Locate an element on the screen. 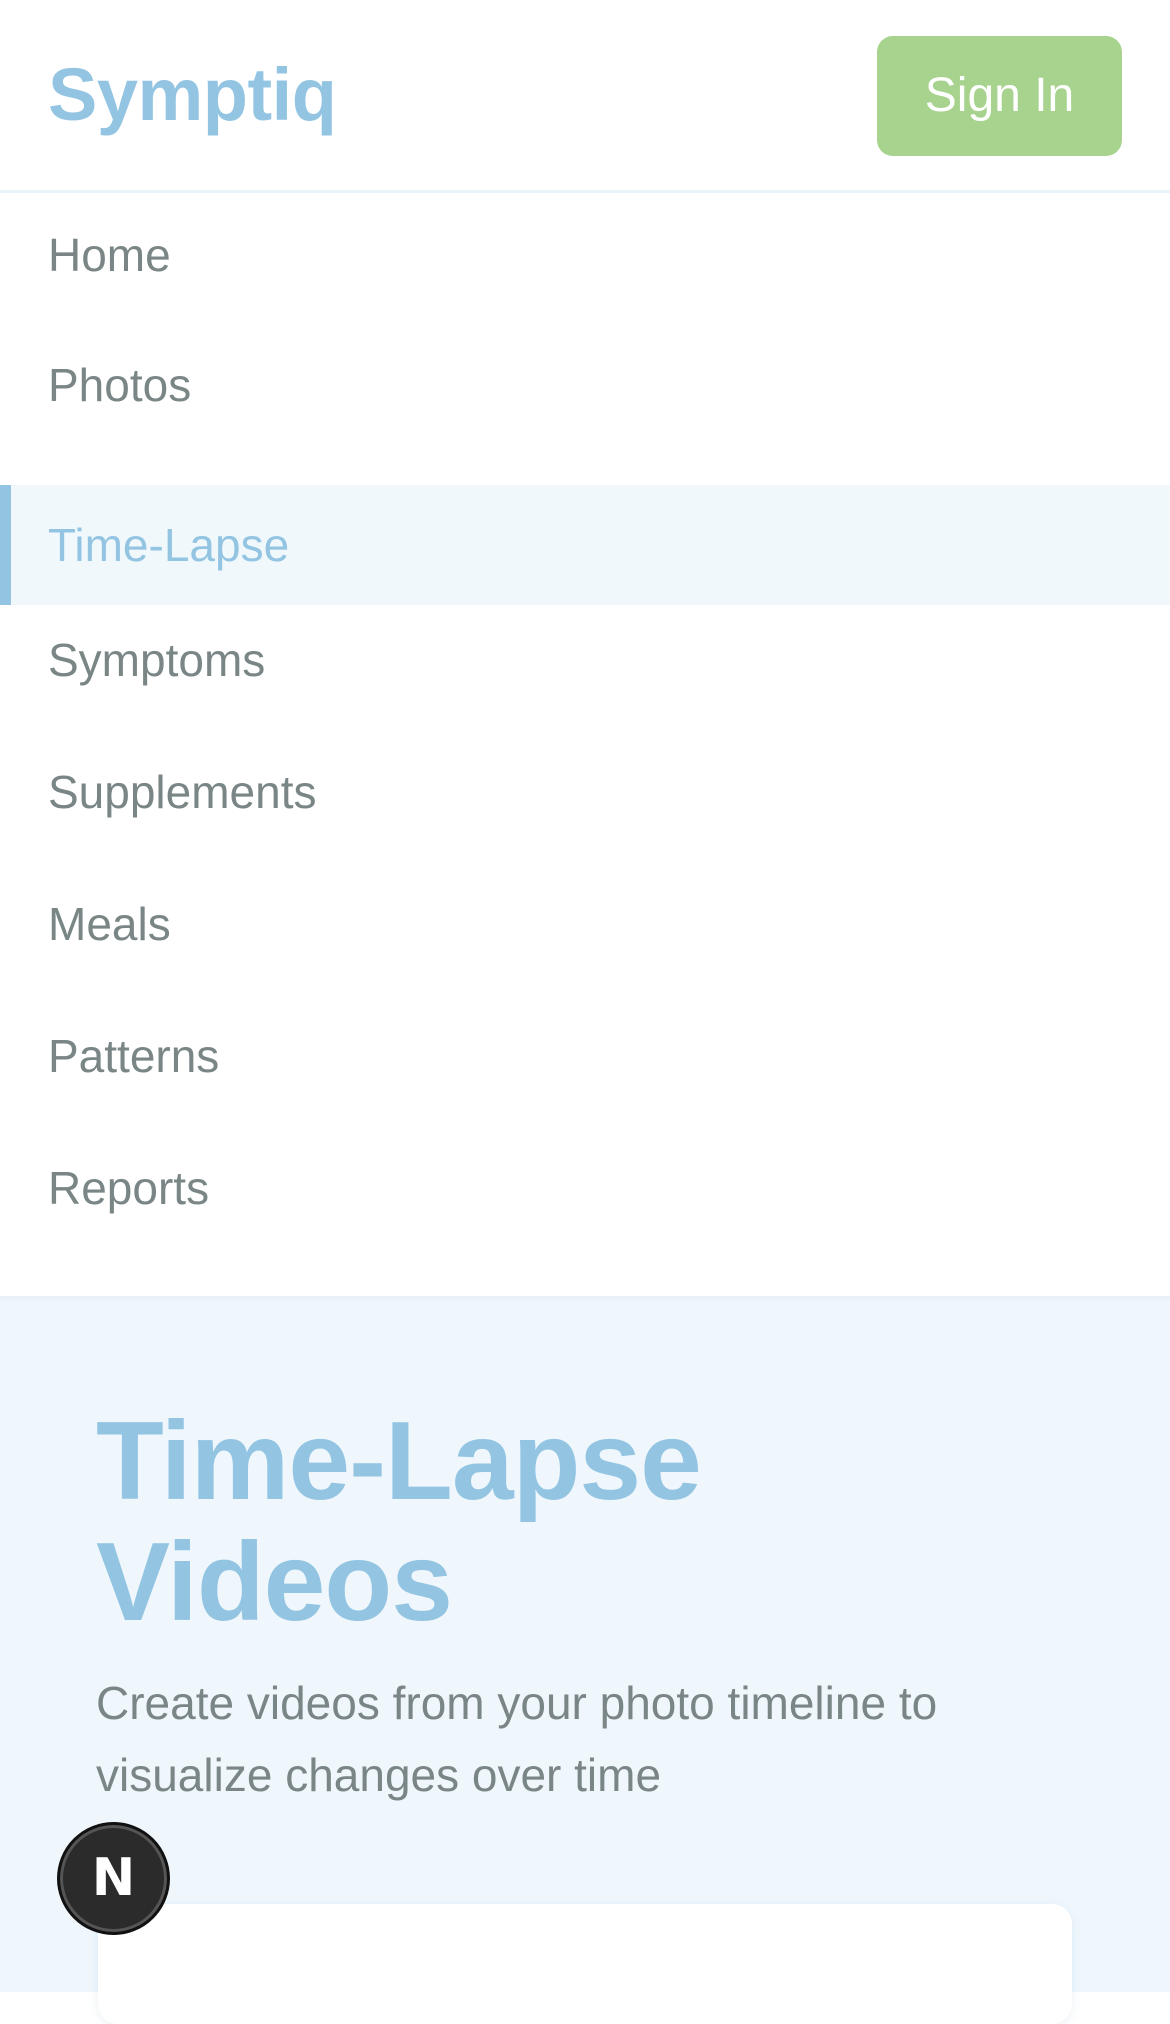 This screenshot has width=1170, height=2024. nav-item-reports: Reports is located at coordinates (585, 1188).